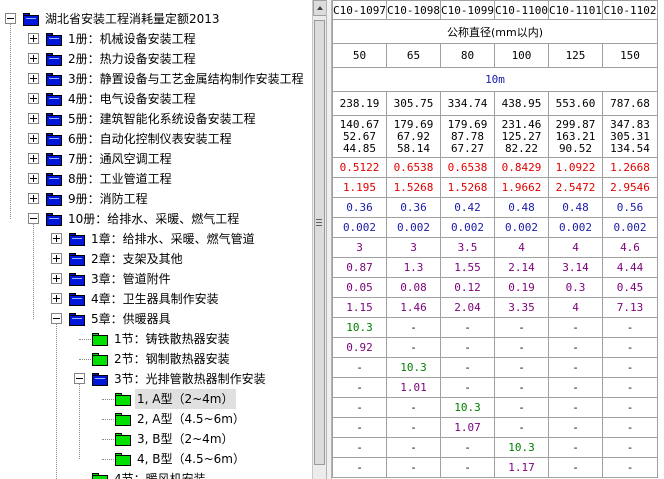 Image resolution: width=664 pixels, height=479 pixels. Describe the element at coordinates (156, 439) in the screenshot. I see `tree-subitem-3: 3, B型（2~4m）` at that location.